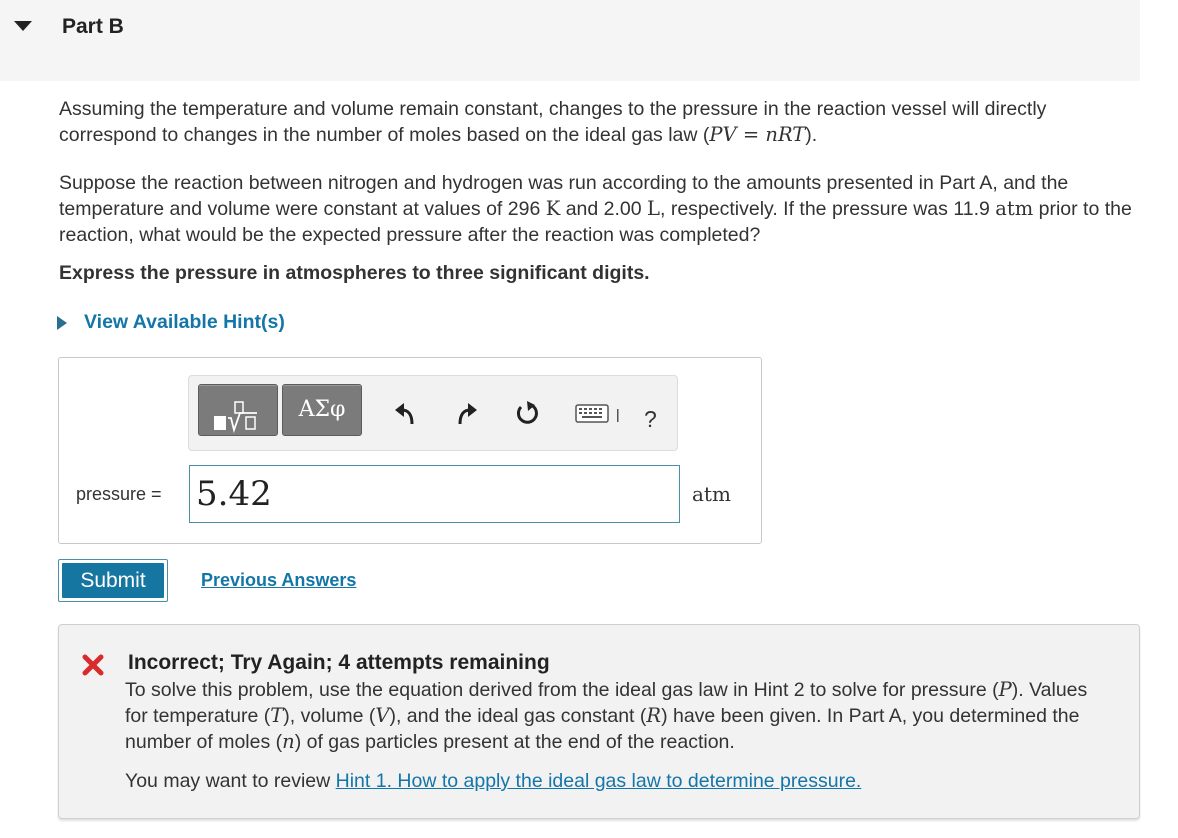 This screenshot has height=838, width=1178. I want to click on undo-icon, so click(406, 413).